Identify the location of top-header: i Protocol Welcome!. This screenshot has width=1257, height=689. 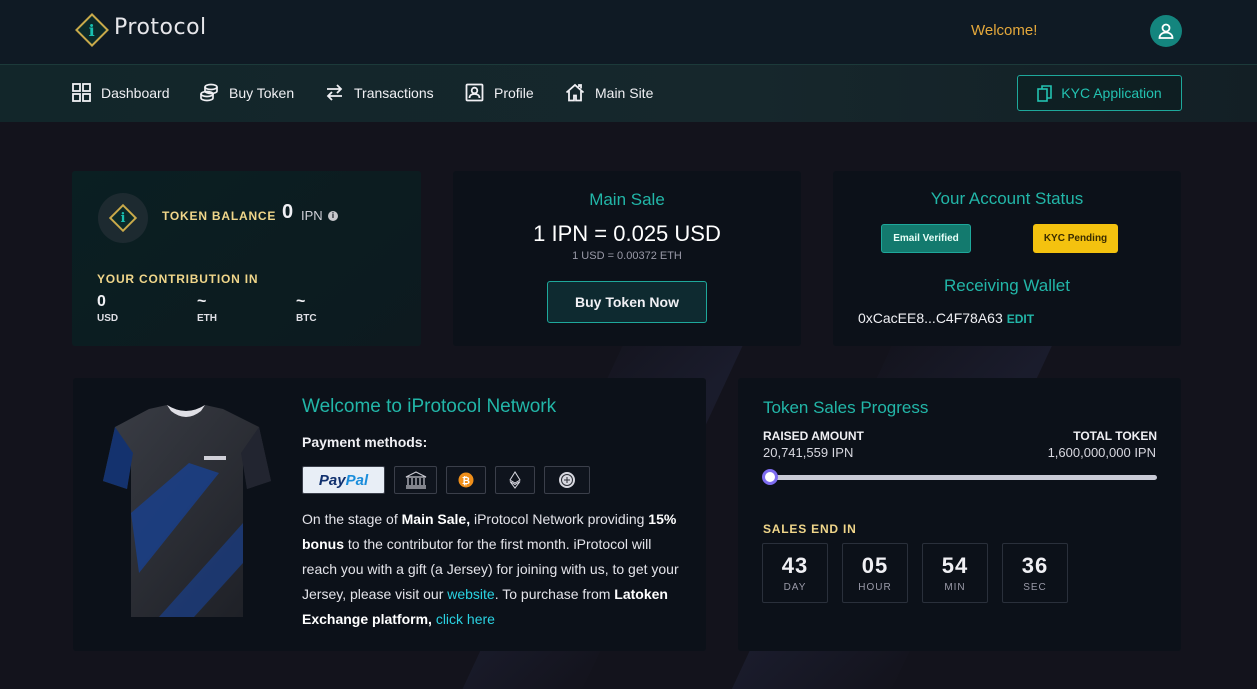
(628, 32).